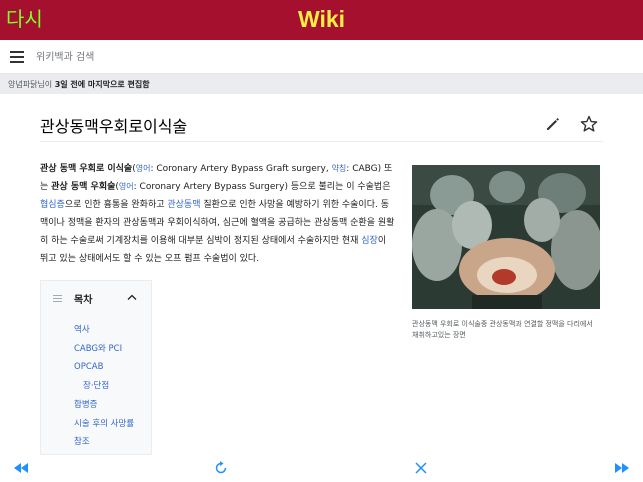 The image size is (643, 482). What do you see at coordinates (104, 405) in the screenshot?
I see `toc-item-complications: 합병증` at bounding box center [104, 405].